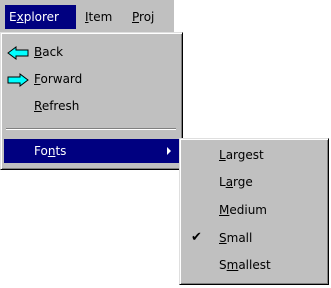  Describe the element at coordinates (254, 238) in the screenshot. I see `menu-item-small: ✔ Small` at that location.